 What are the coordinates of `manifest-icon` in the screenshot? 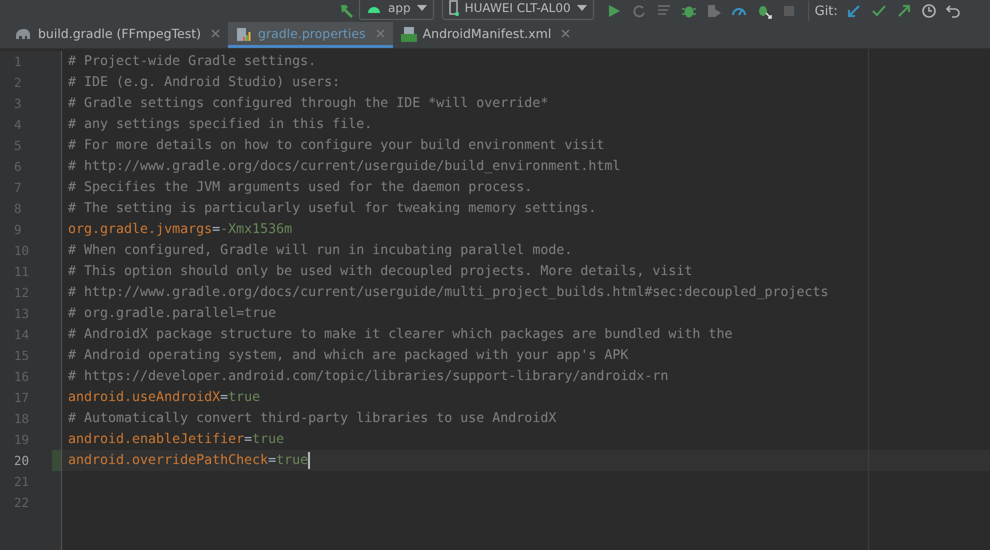 It's located at (408, 34).